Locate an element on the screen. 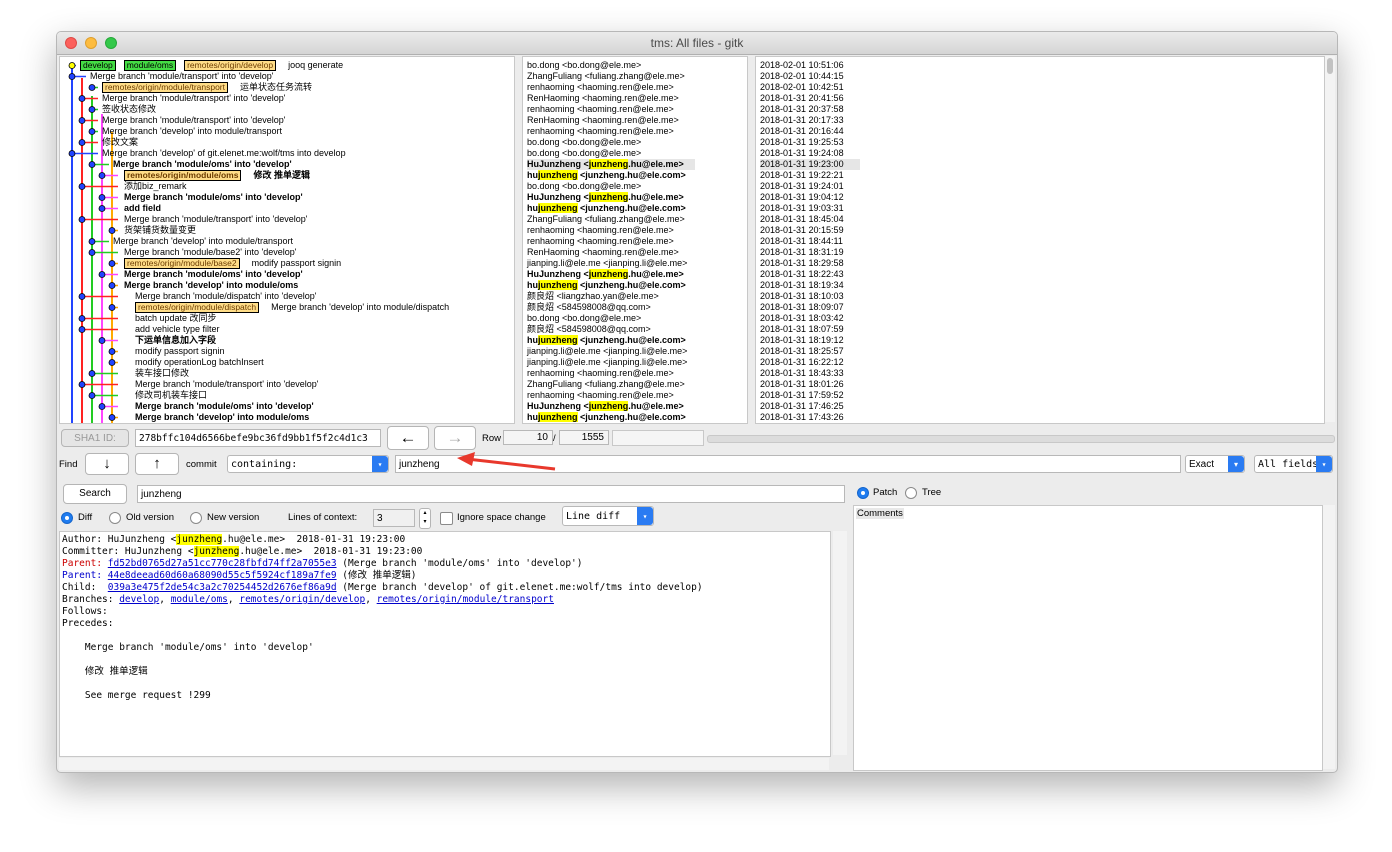  branch-link: remotes/origin/develop is located at coordinates (302, 599).